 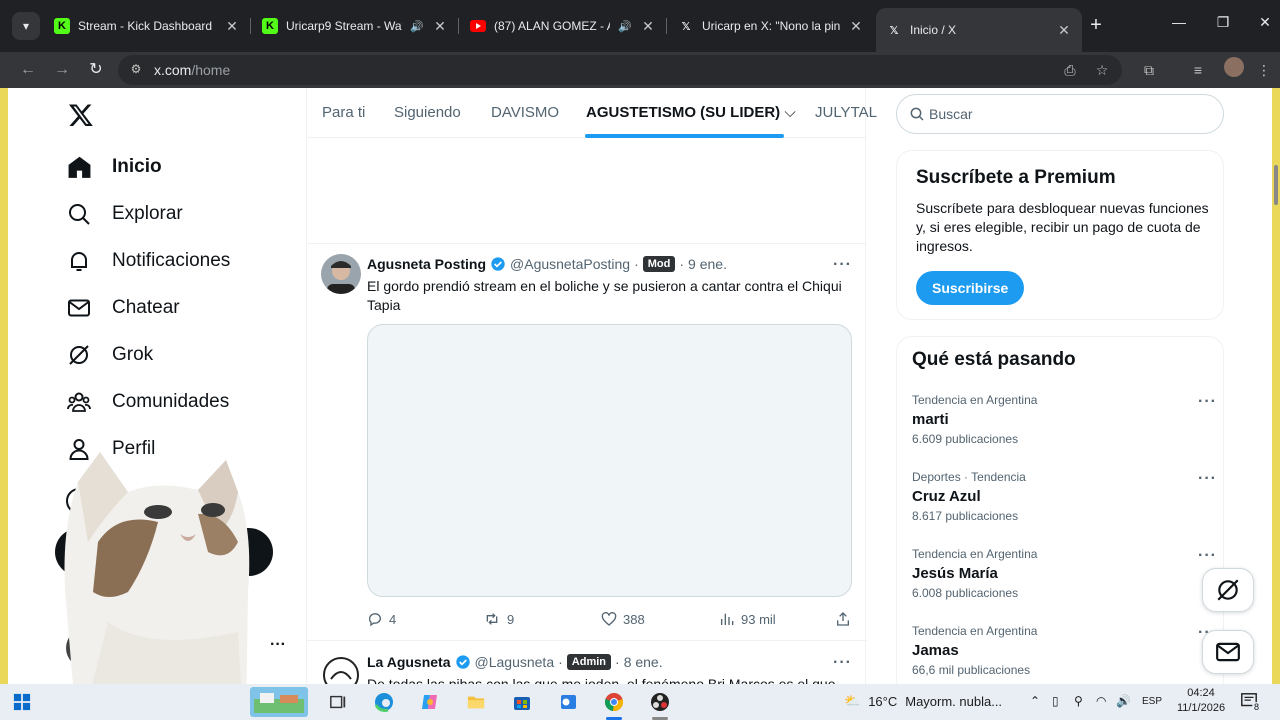 What do you see at coordinates (476, 702) in the screenshot?
I see `file-explorer-icon` at bounding box center [476, 702].